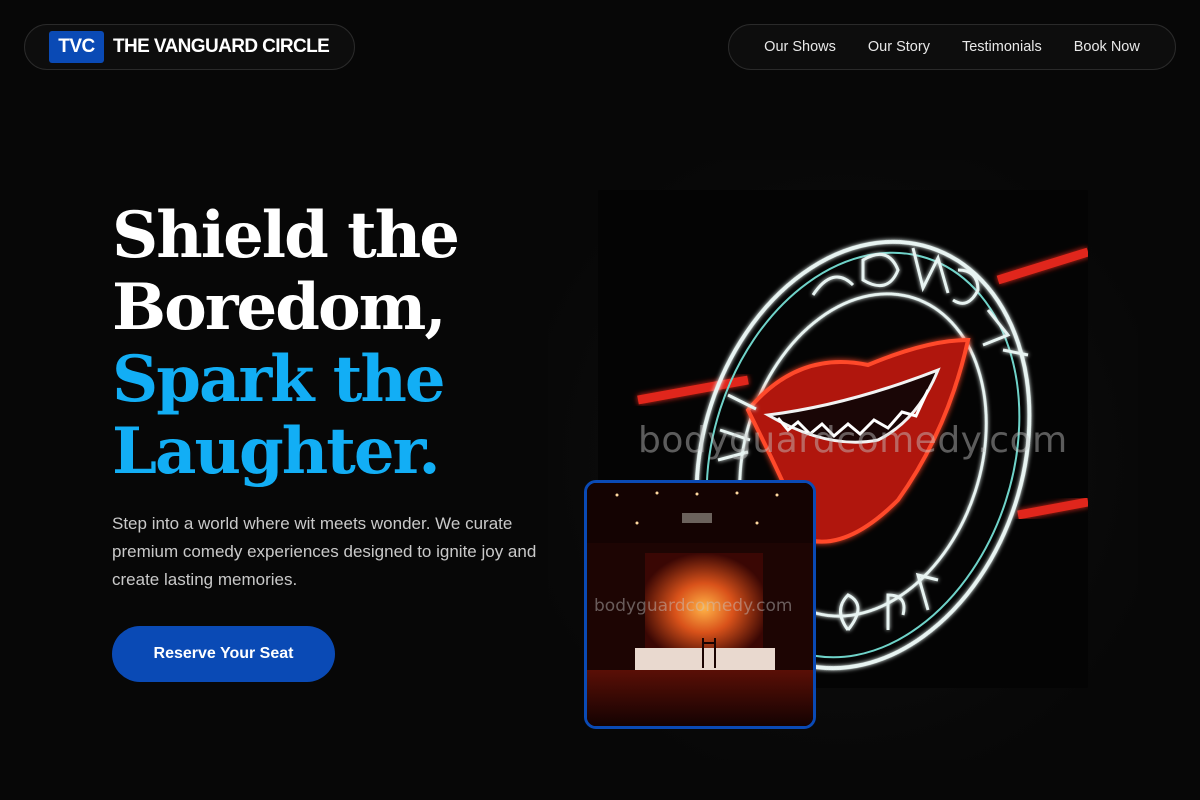  I want to click on headline-accent-line: Spark the, so click(279, 379).